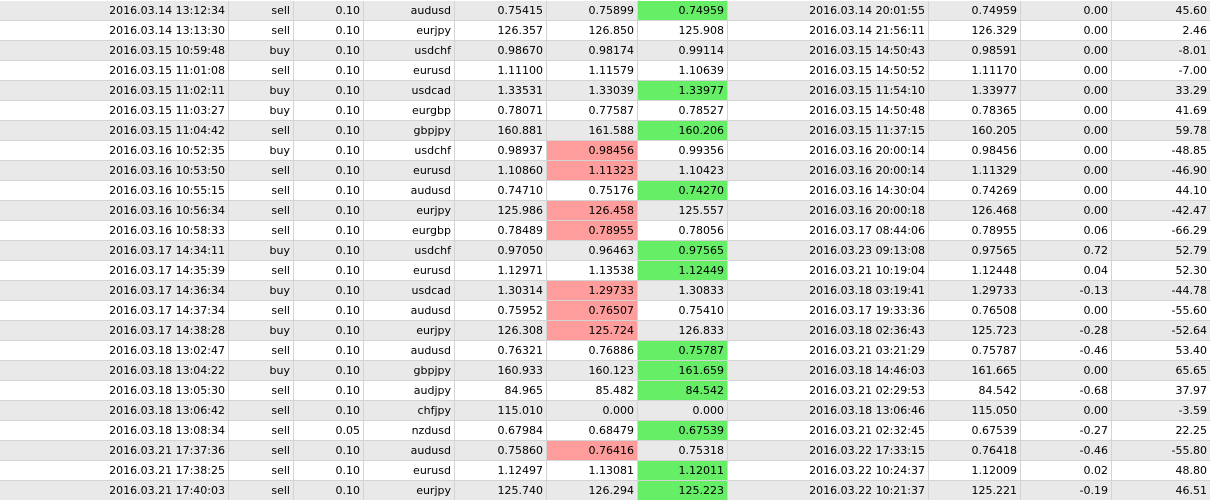  I want to click on open-price-cell: 0.78489, so click(501, 230).